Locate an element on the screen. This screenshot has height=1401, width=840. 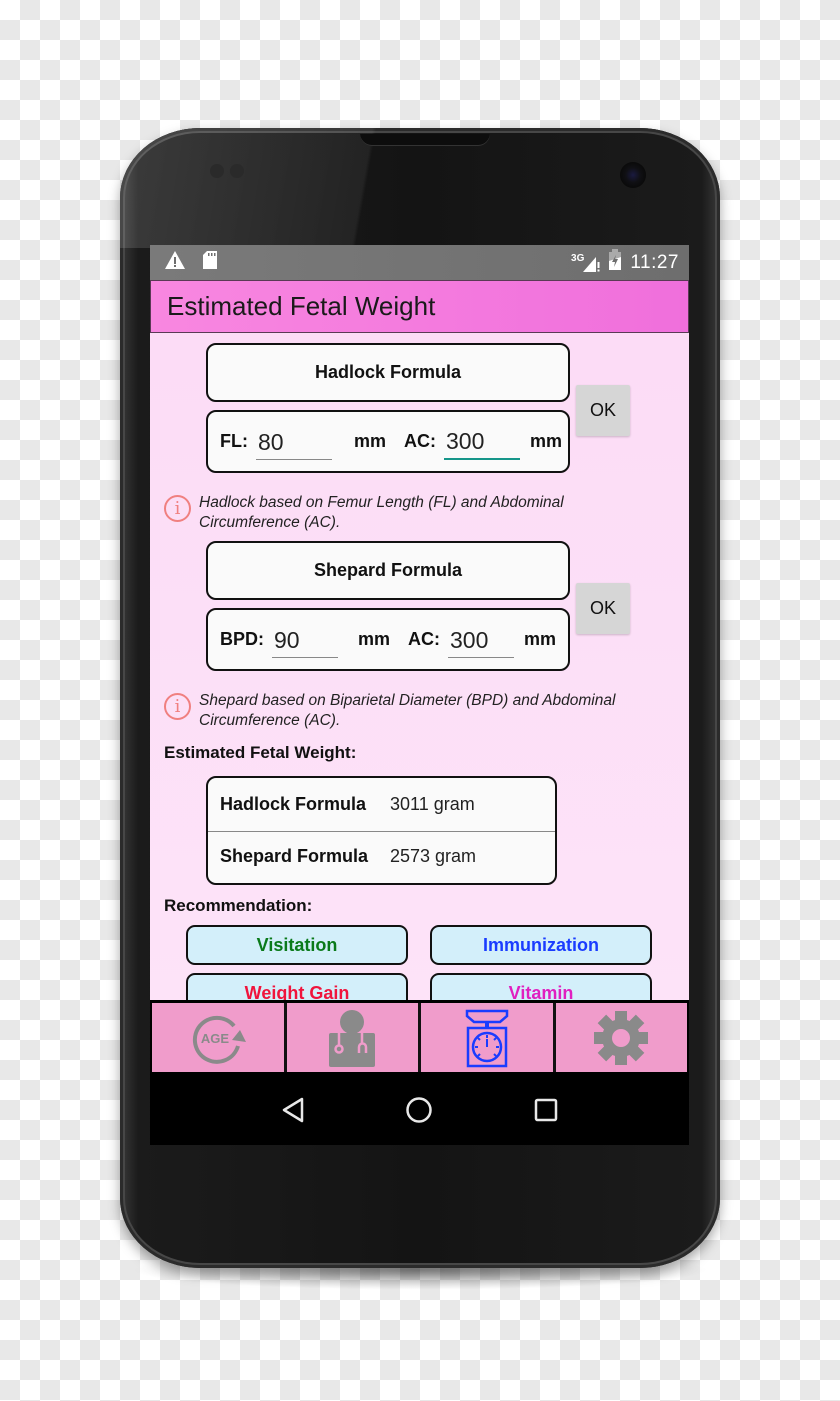
back-icon is located at coordinates (293, 1110).